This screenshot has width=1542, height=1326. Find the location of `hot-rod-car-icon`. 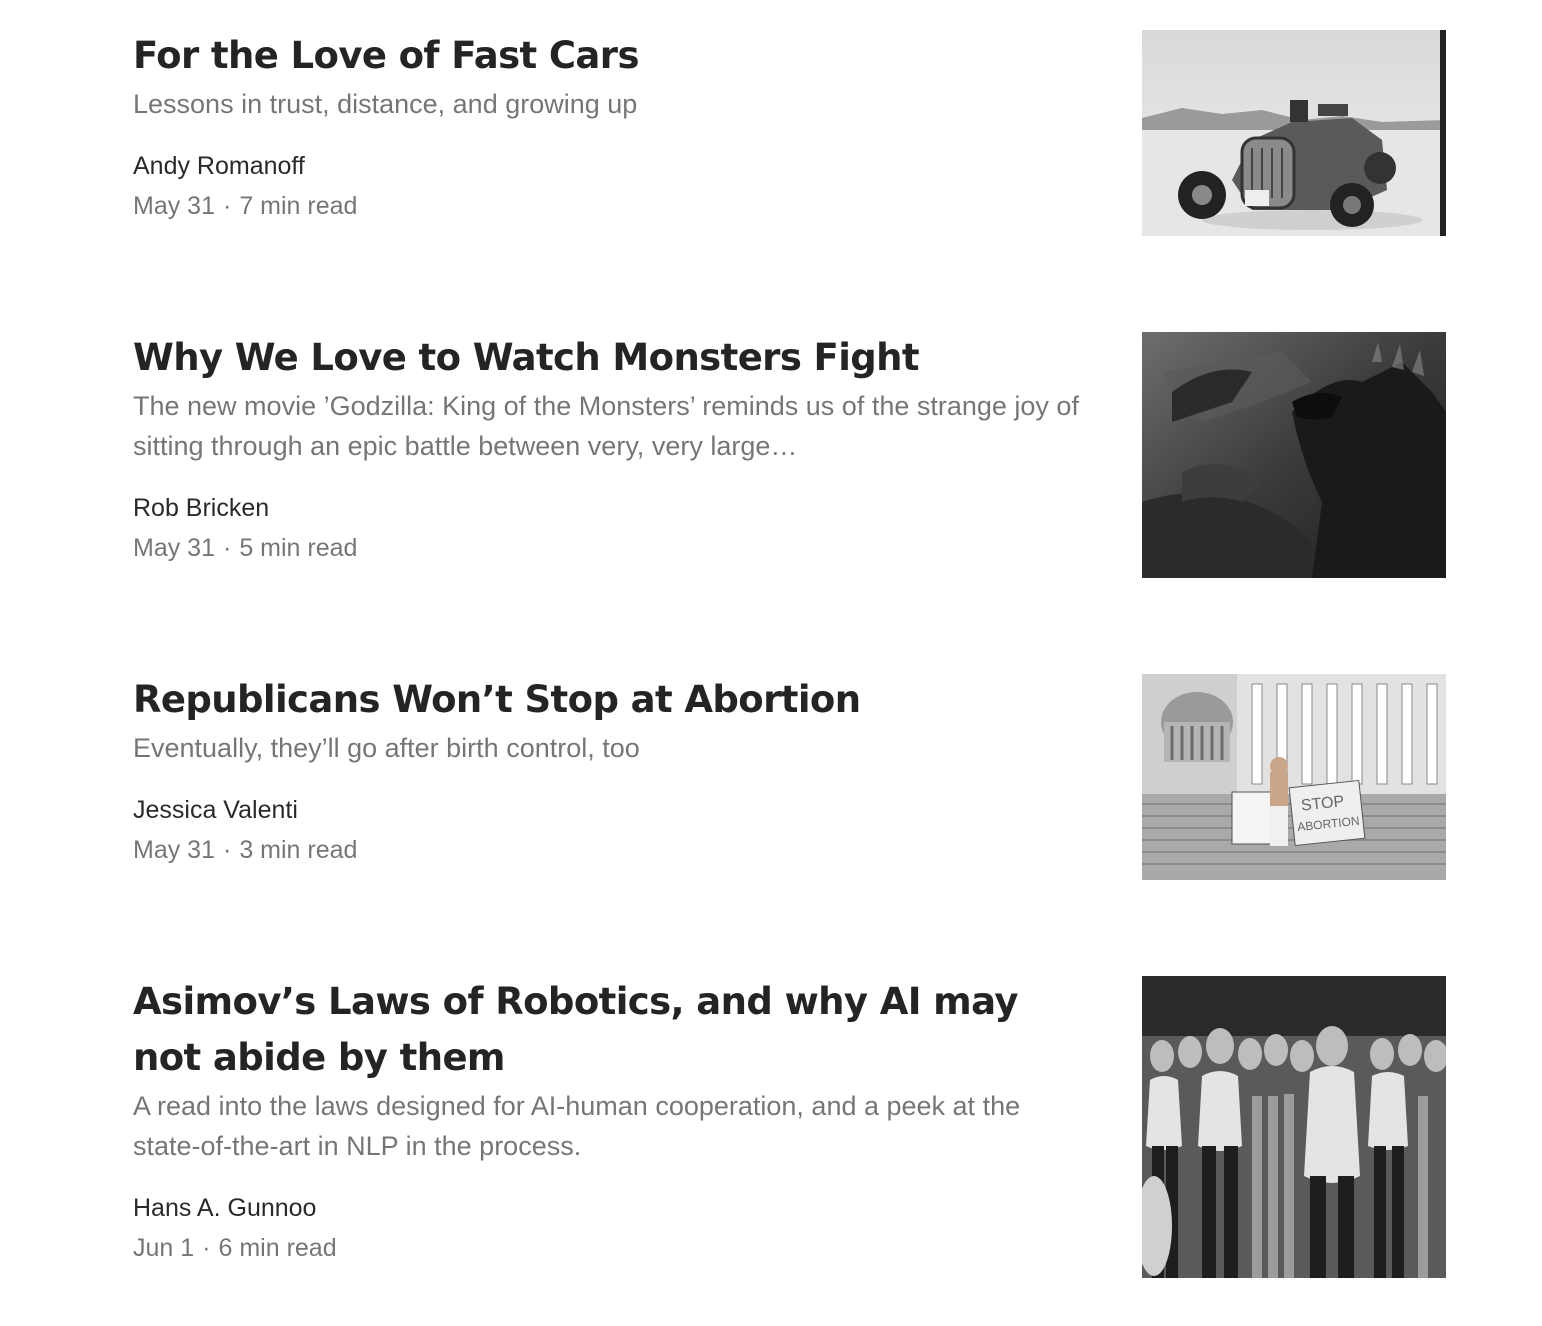

hot-rod-car-icon is located at coordinates (1294, 133).